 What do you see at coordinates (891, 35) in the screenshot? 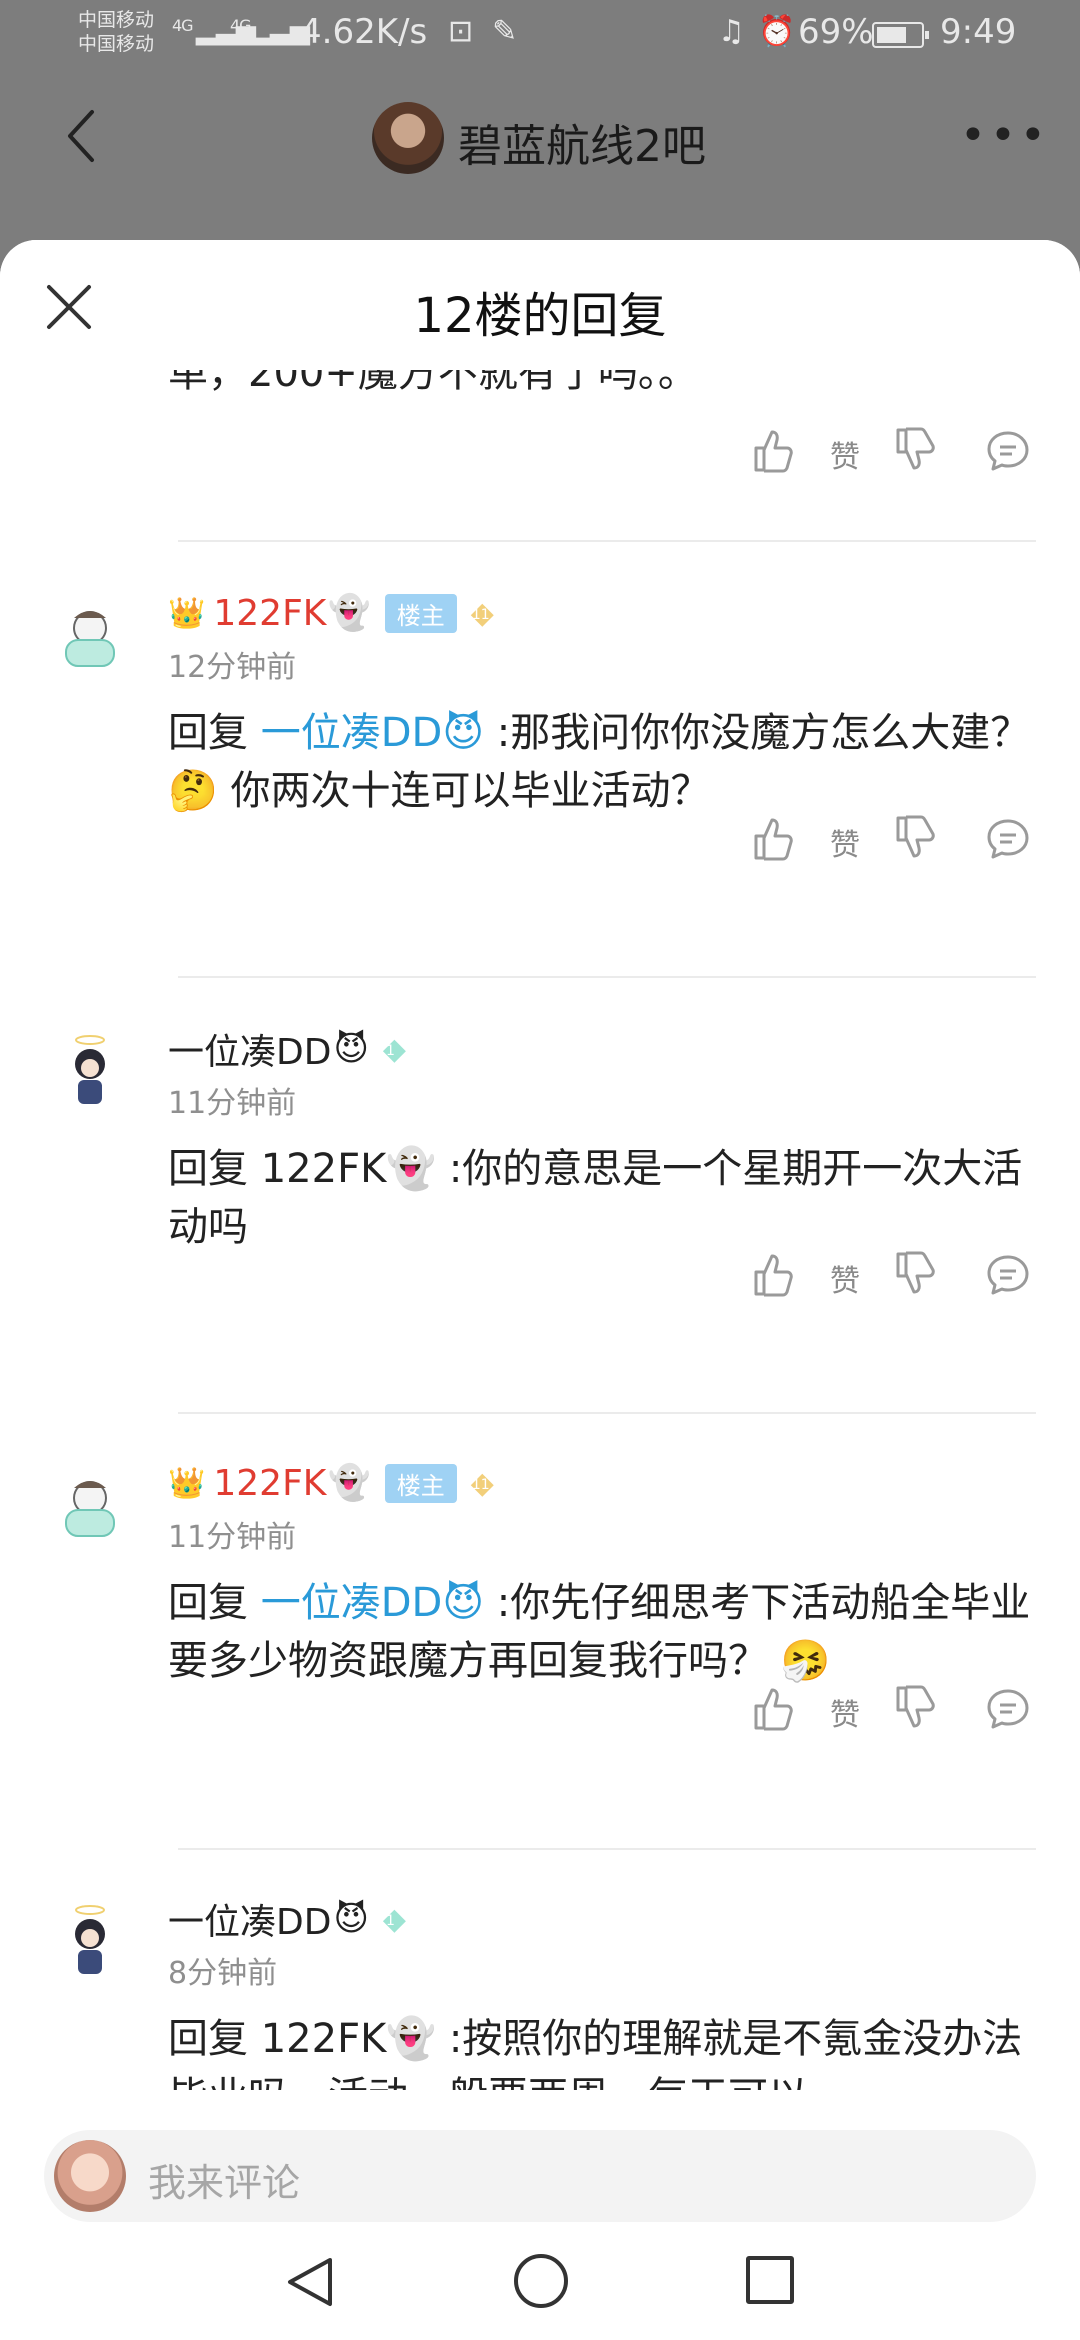
I see `battery-fill` at bounding box center [891, 35].